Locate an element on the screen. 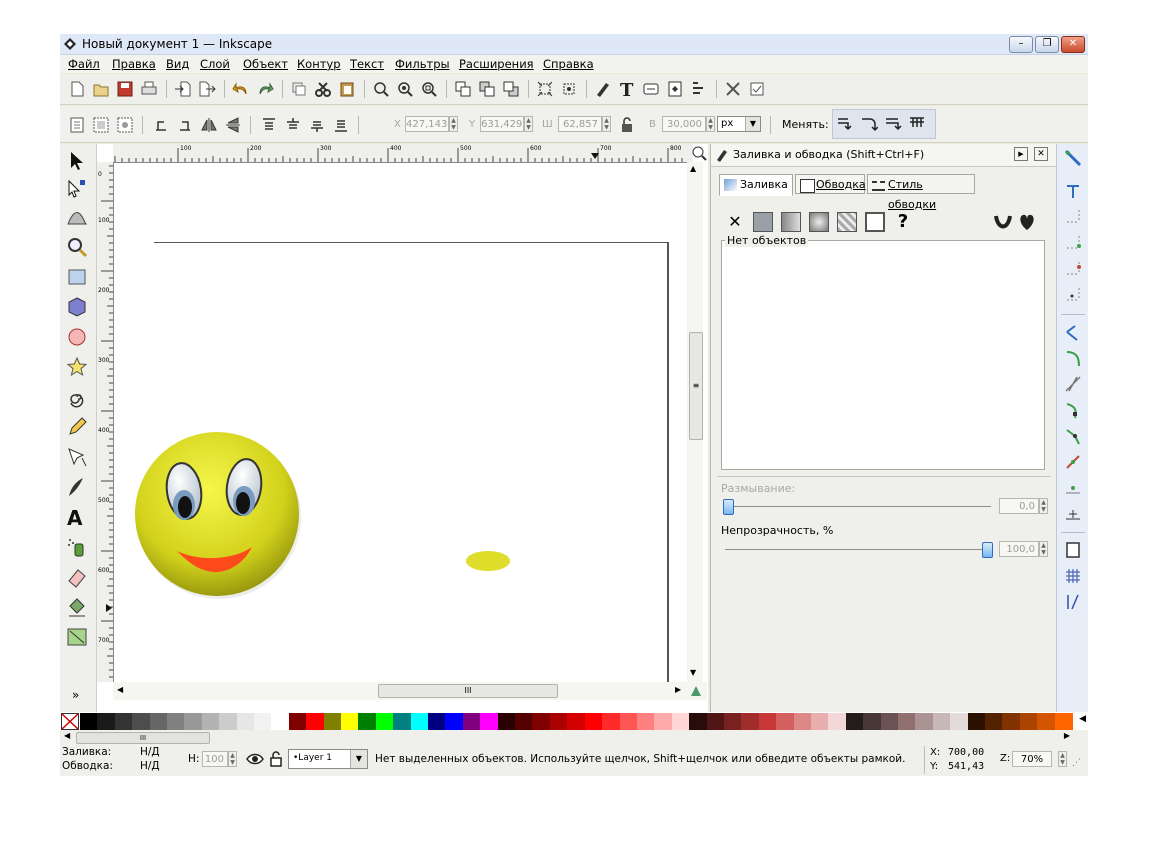 The height and width of the screenshot is (864, 1150). lock-icon is located at coordinates (627, 125).